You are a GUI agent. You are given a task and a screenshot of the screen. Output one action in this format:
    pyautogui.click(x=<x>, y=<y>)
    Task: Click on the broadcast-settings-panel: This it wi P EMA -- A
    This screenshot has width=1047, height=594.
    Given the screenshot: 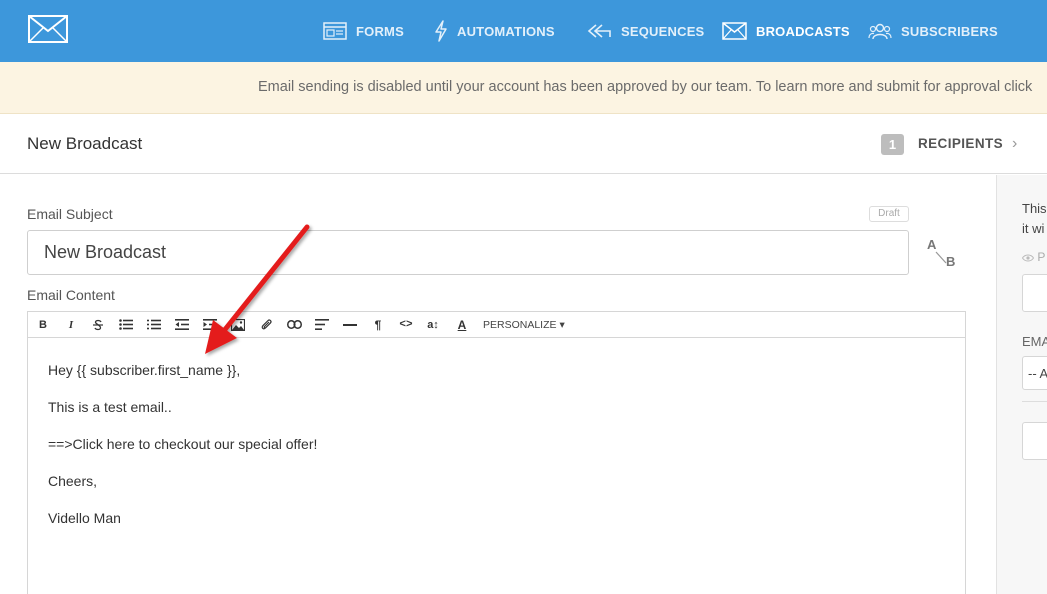 What is the action you would take?
    pyautogui.click(x=1021, y=384)
    